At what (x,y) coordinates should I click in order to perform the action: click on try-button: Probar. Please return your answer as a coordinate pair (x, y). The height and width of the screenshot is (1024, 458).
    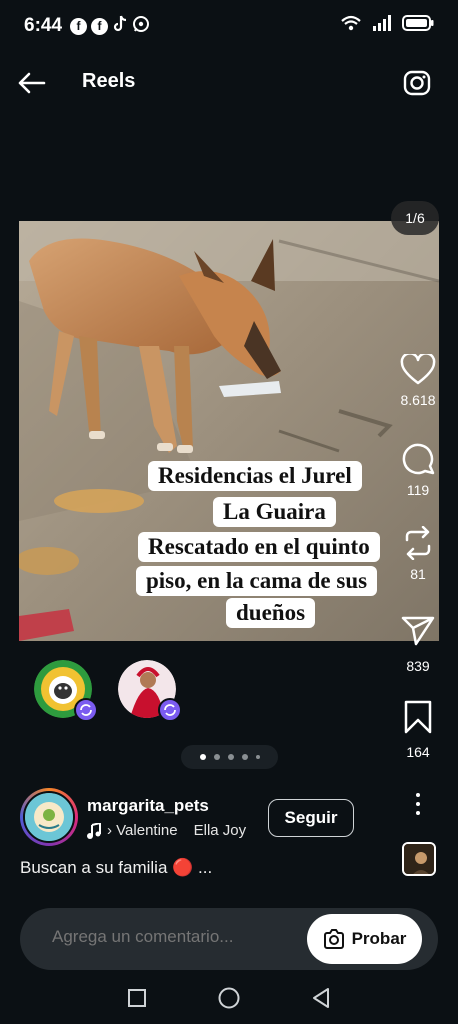
    Looking at the image, I should click on (364, 939).